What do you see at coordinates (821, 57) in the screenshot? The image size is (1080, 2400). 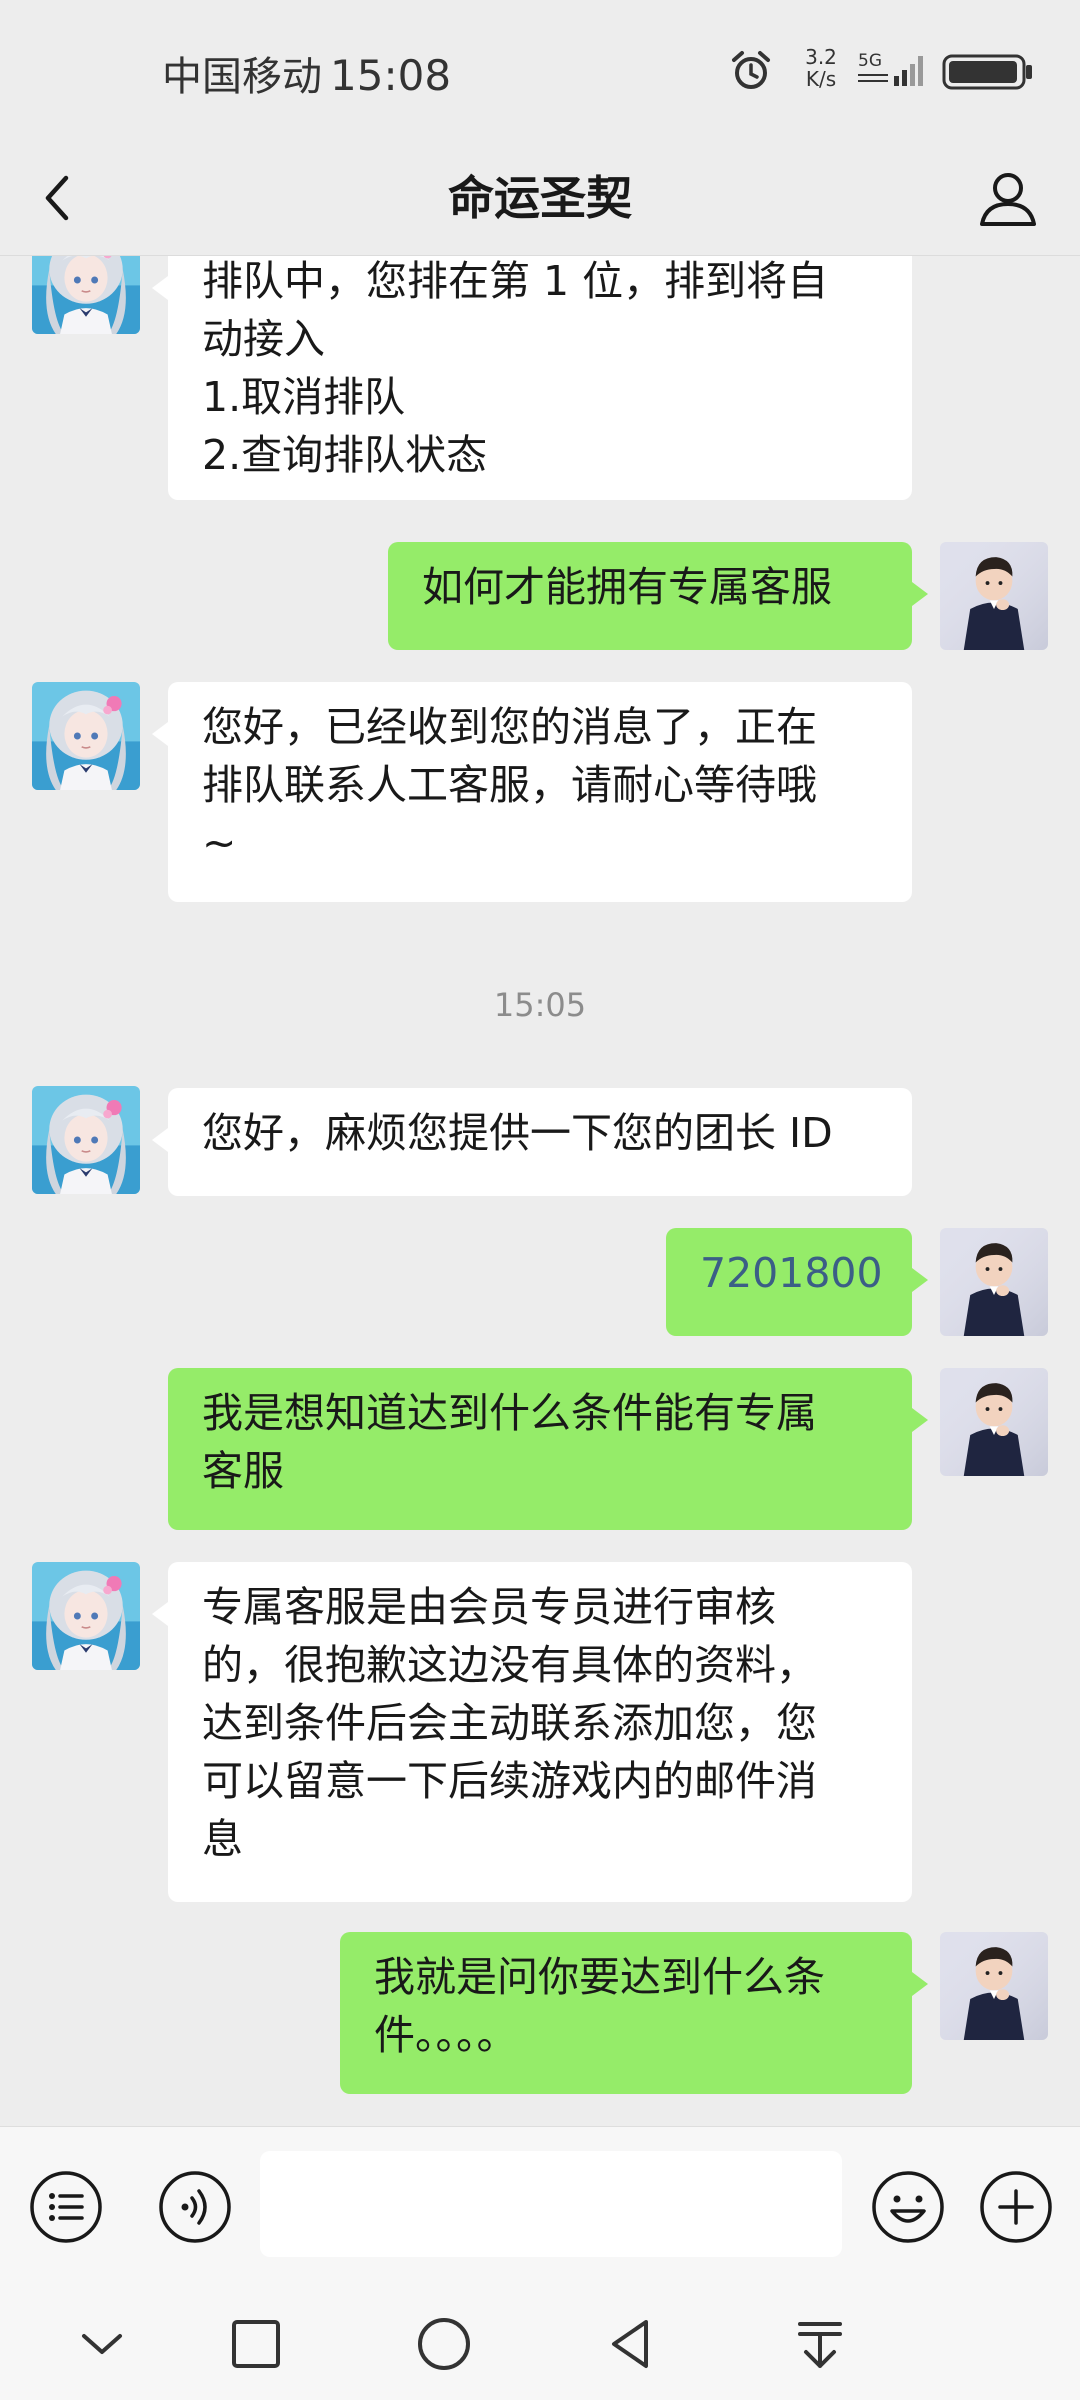 I see `network-speed-value: 3.2` at bounding box center [821, 57].